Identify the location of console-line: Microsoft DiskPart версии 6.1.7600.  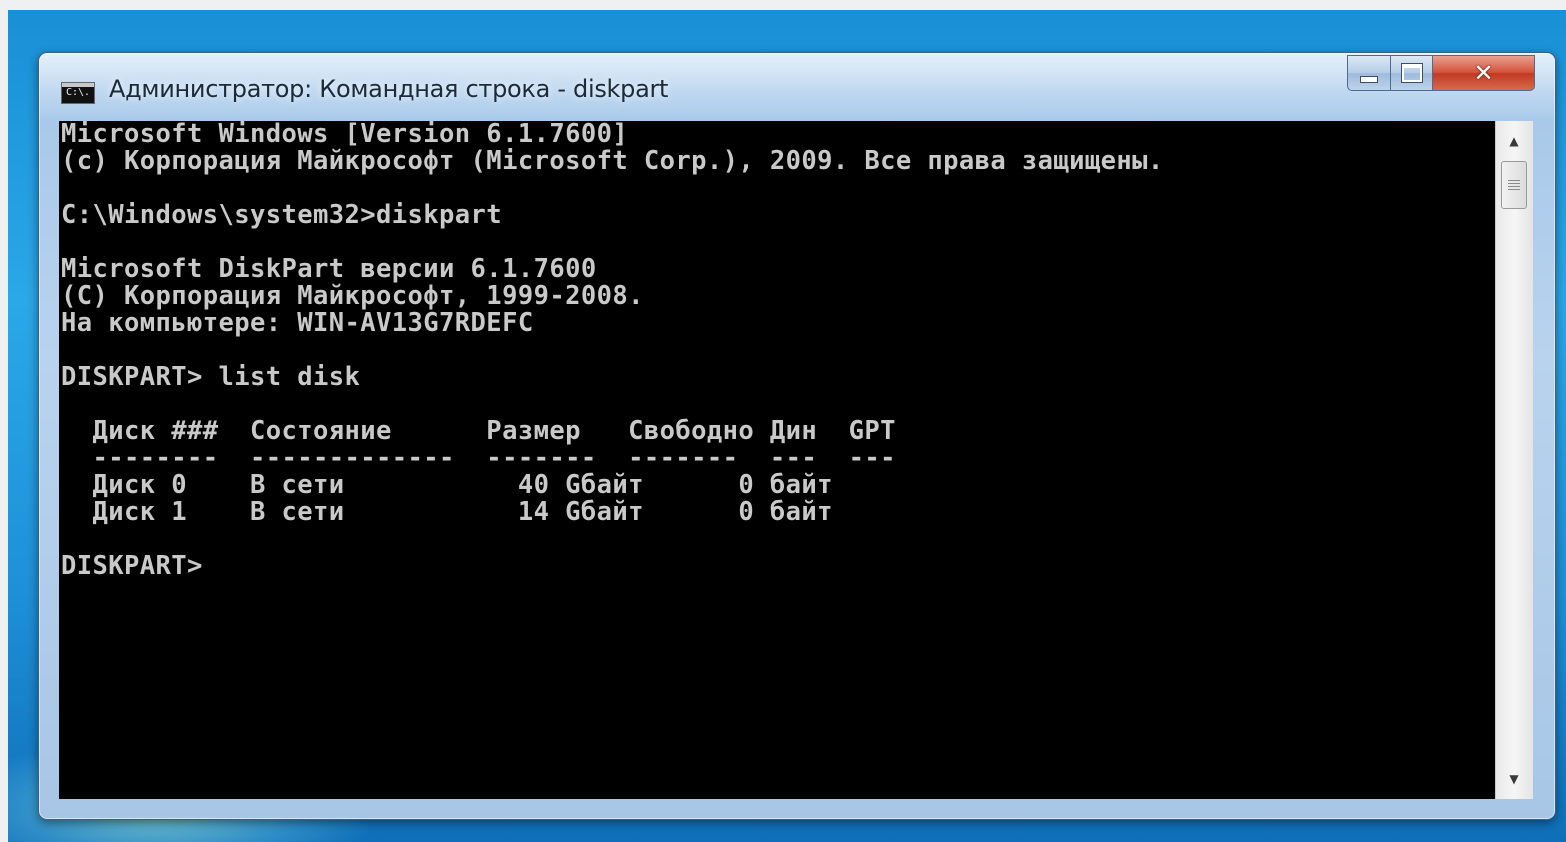
(329, 269).